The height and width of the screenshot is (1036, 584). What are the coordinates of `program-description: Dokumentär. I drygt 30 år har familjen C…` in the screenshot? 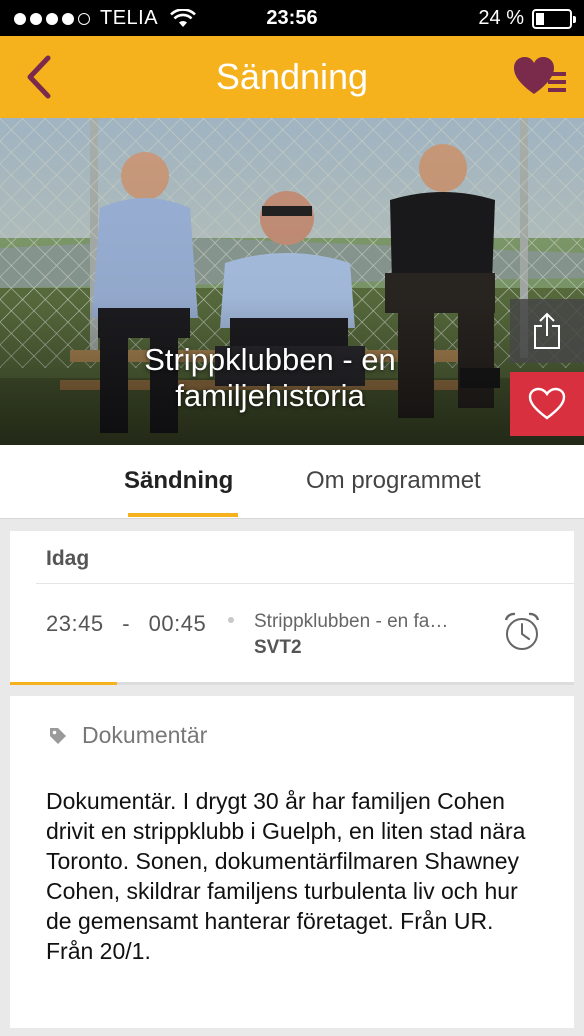 It's located at (286, 876).